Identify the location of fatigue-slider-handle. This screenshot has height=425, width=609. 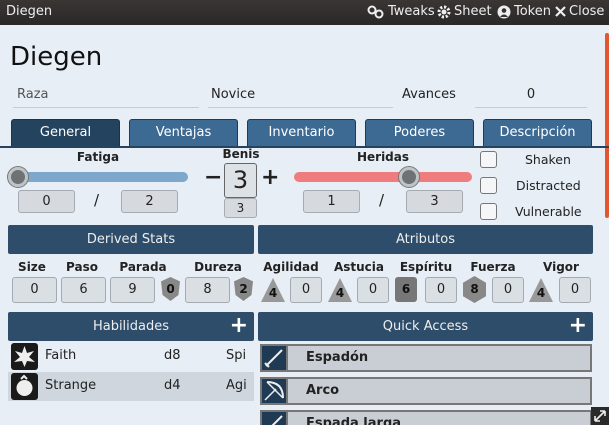
(18, 177).